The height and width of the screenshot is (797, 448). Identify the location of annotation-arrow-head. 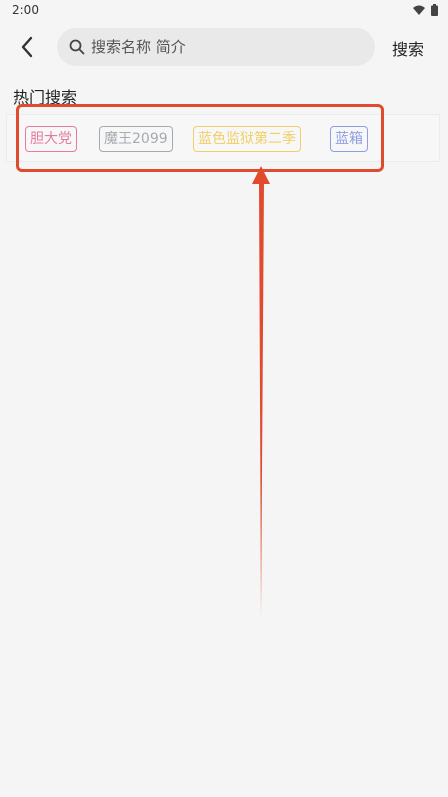
(261, 175).